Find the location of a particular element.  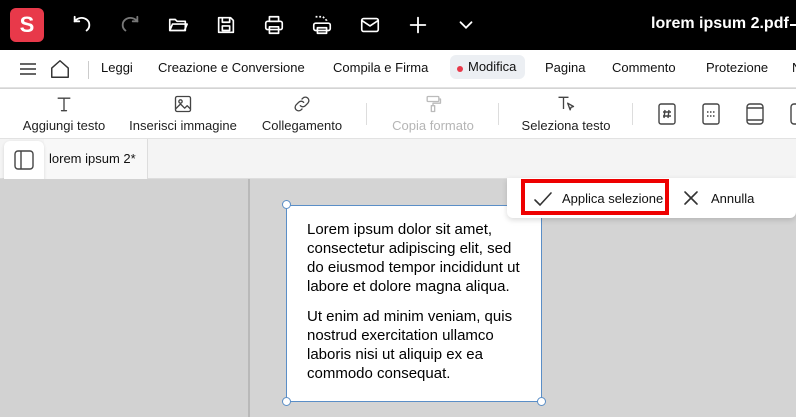

copy-format-button: Copia formato is located at coordinates (433, 114).